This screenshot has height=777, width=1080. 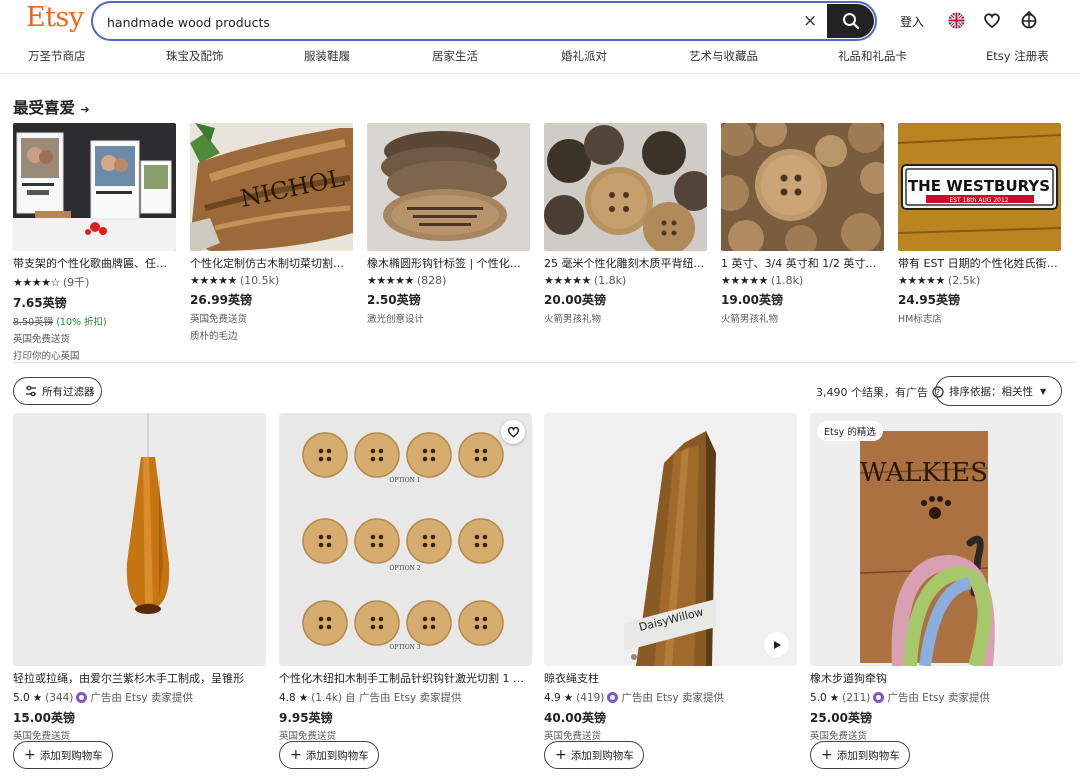 I want to click on product-rating: 5.0 ★ (344) 广告由 Etsy 卖家提供, so click(x=103, y=698).